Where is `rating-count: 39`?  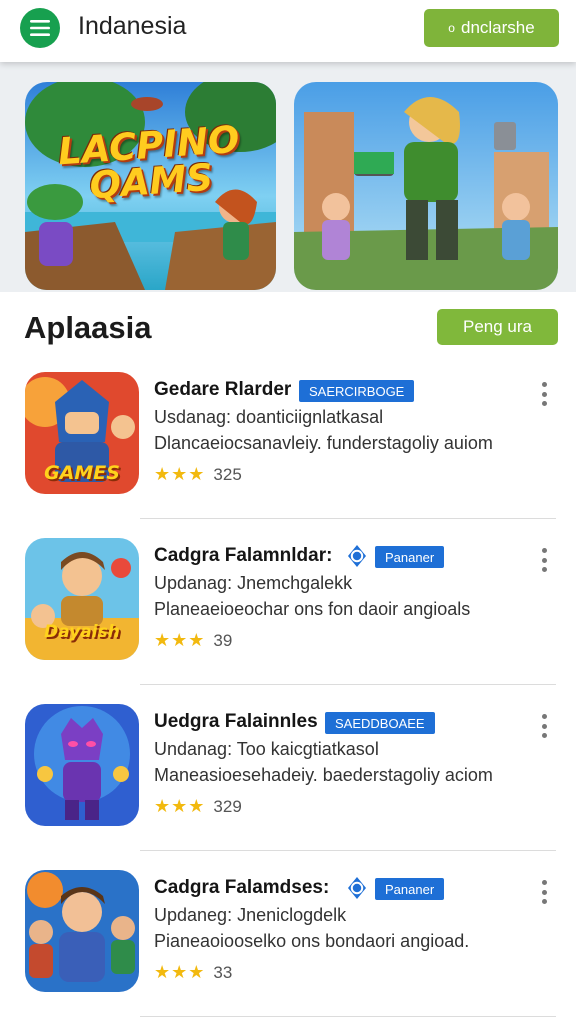 rating-count: 39 is located at coordinates (223, 640).